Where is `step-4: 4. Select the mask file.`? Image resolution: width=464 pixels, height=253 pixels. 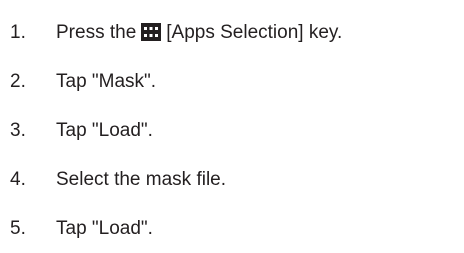
step-4: 4. Select the mask file. is located at coordinates (118, 180).